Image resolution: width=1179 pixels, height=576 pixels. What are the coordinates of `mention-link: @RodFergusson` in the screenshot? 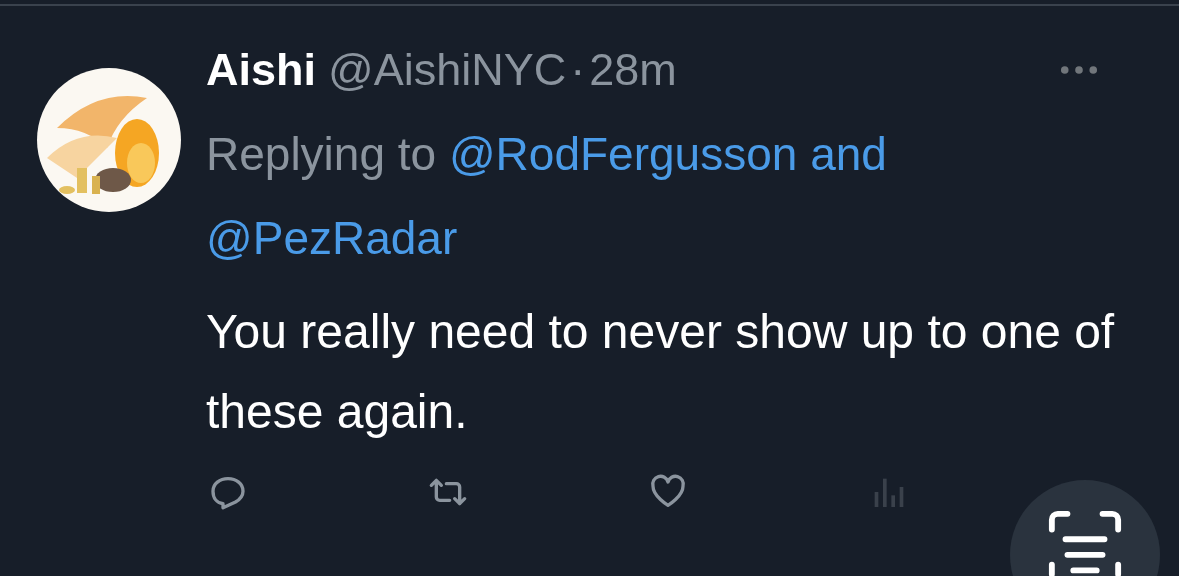 It's located at (623, 154).